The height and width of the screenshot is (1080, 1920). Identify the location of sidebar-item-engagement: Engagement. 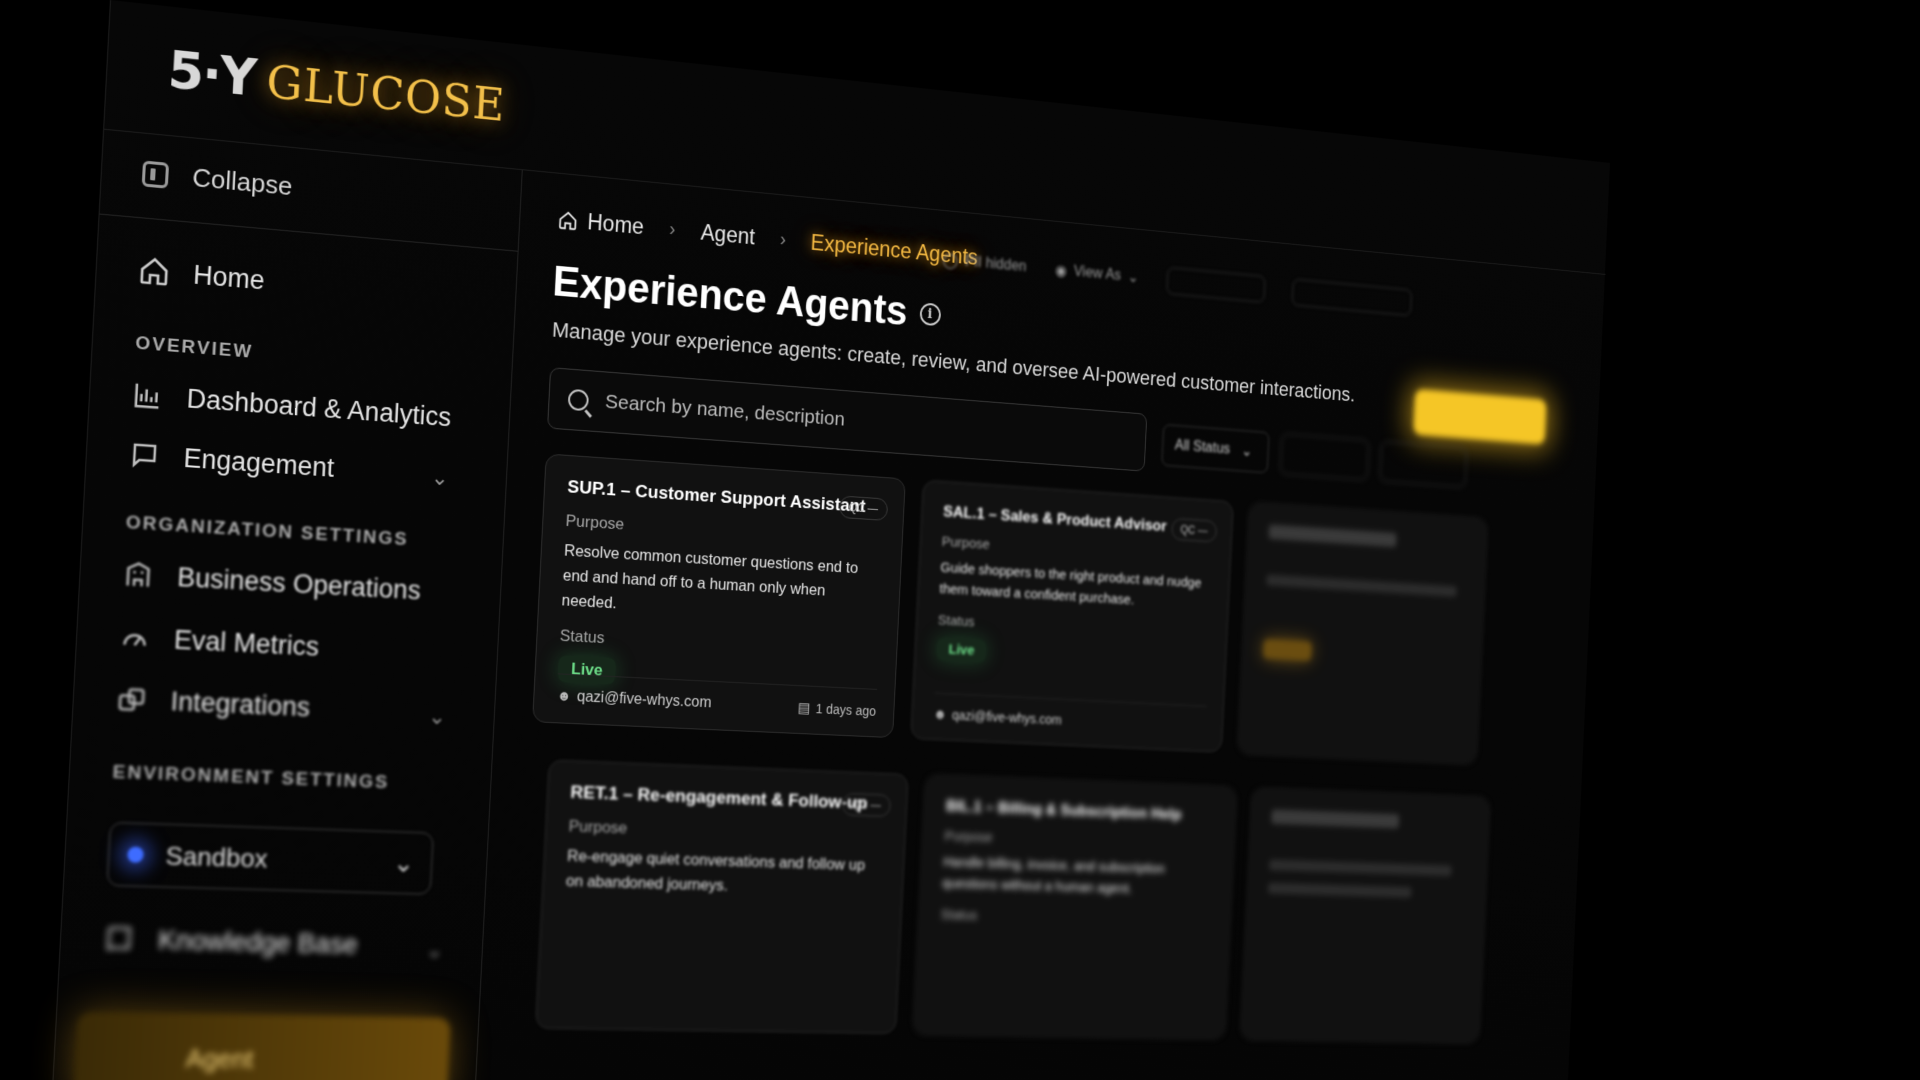
(231, 460).